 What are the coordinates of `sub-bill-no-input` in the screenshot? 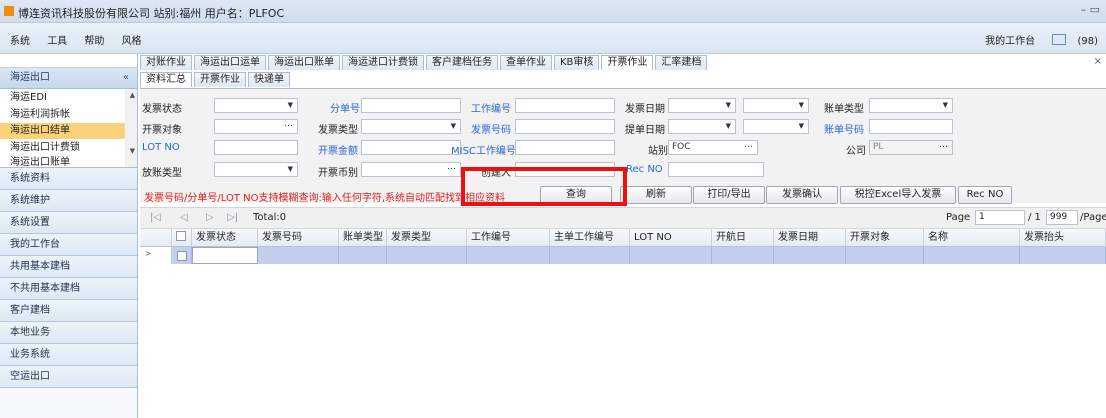 It's located at (411, 105).